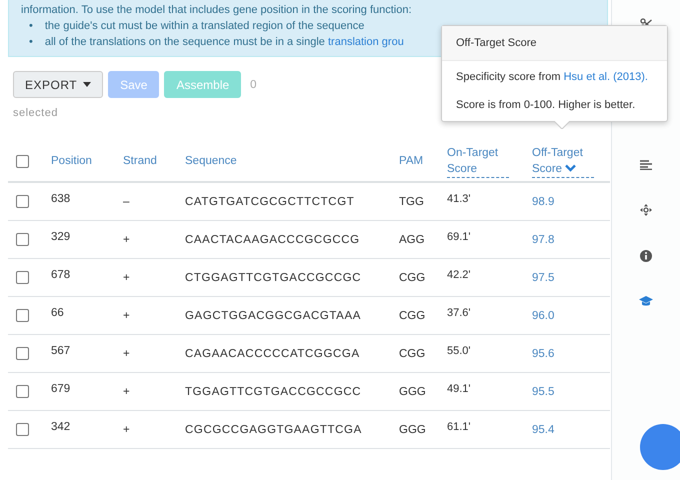  I want to click on table-cell: 61.1', so click(459, 426).